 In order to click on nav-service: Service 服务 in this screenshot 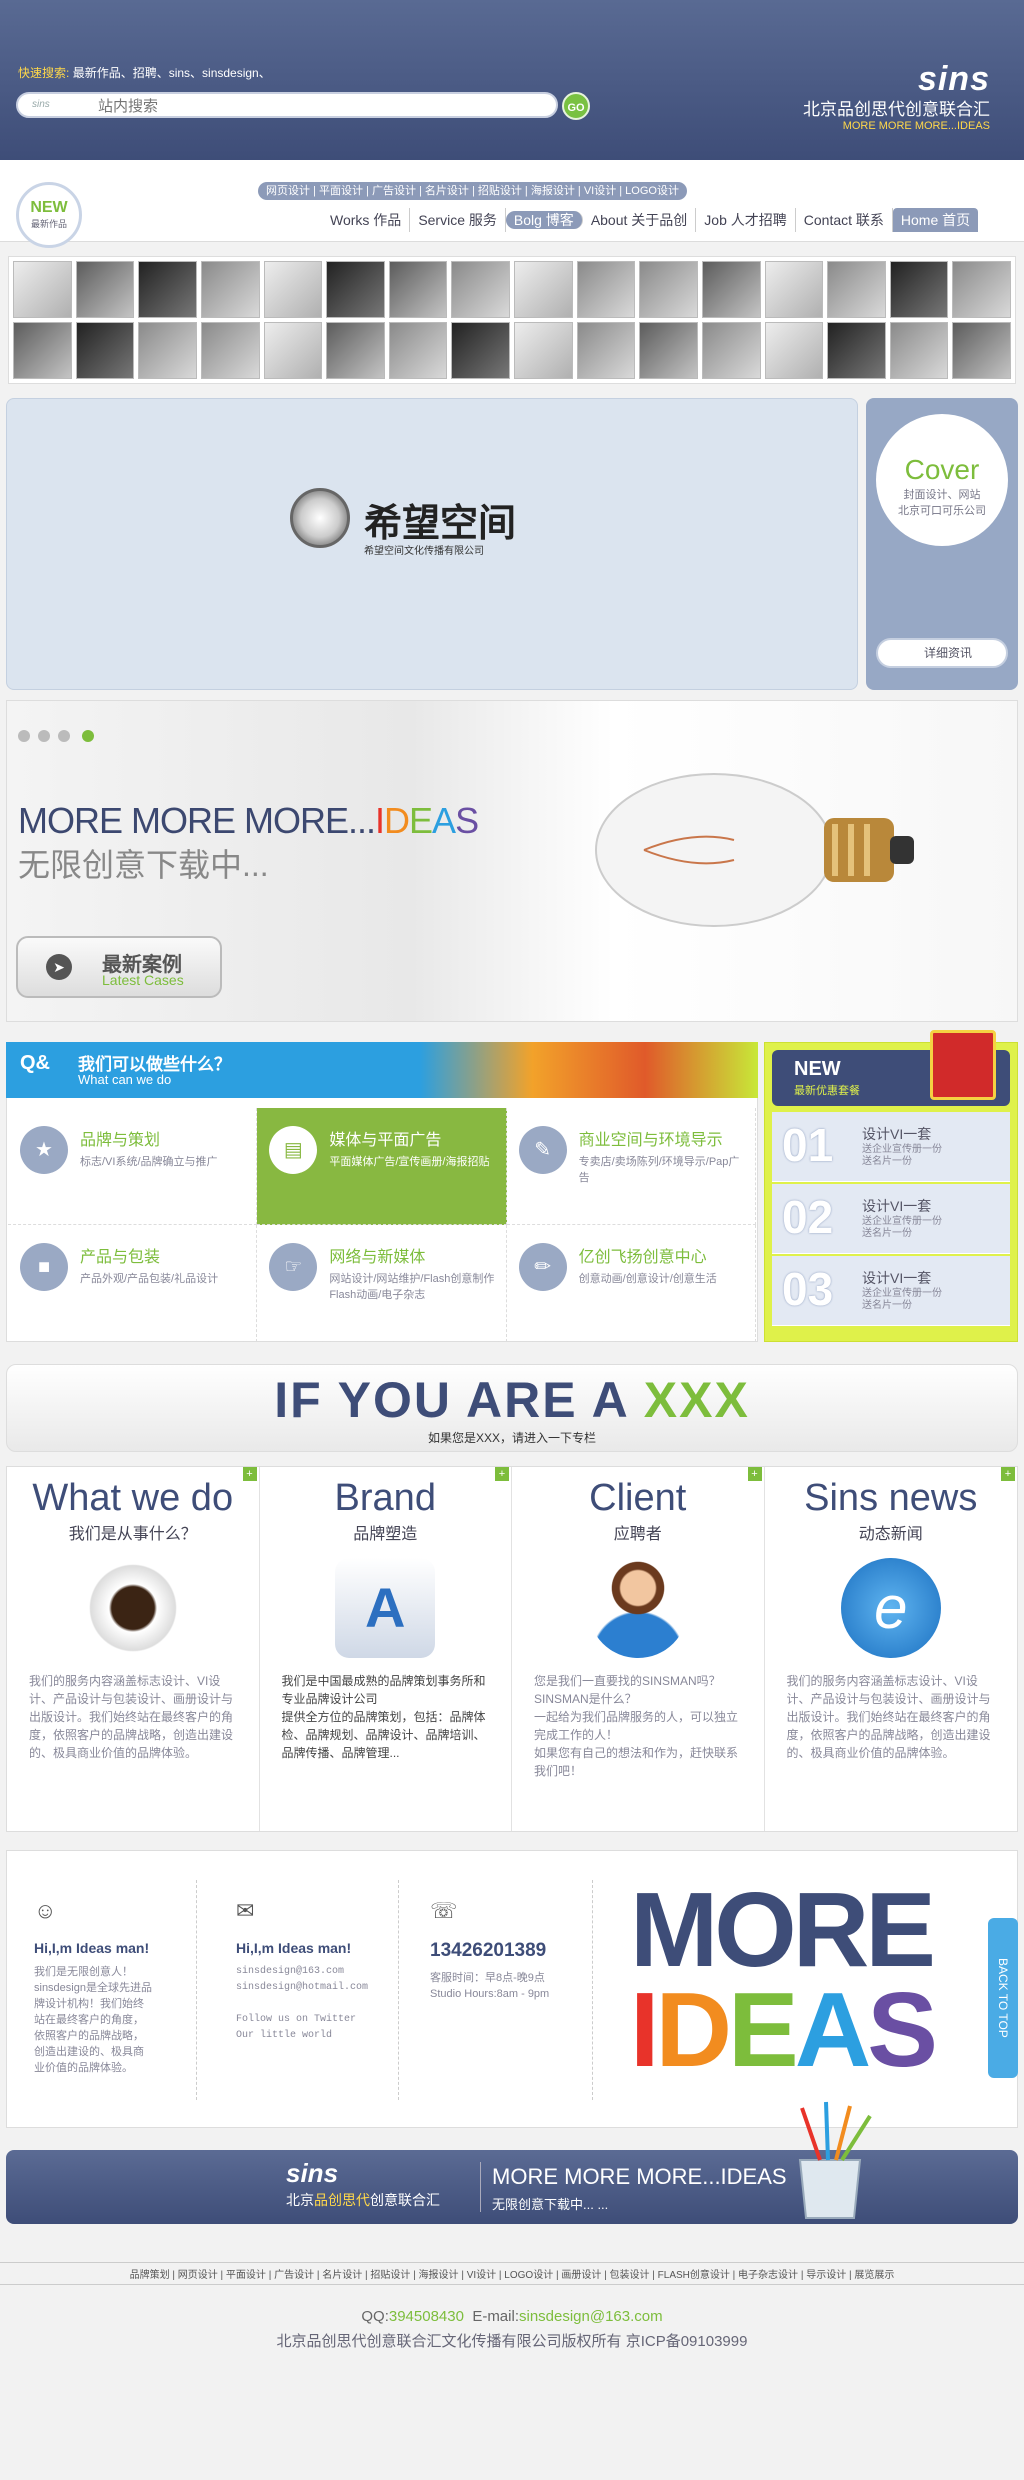, I will do `click(458, 220)`.